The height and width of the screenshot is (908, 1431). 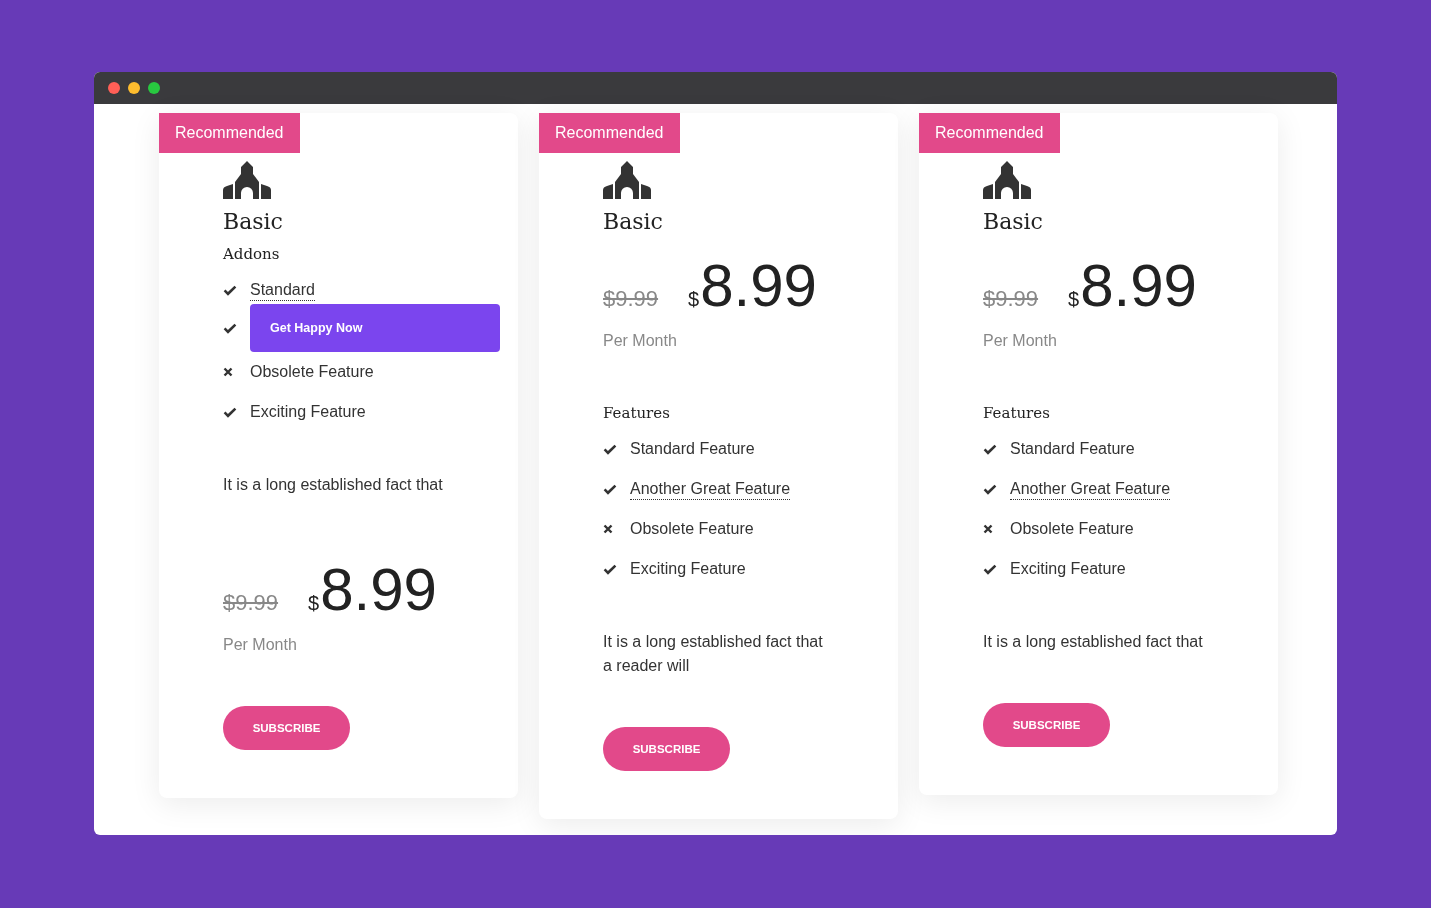 What do you see at coordinates (375, 328) in the screenshot?
I see `get-happy-now-button: Get Happy Now` at bounding box center [375, 328].